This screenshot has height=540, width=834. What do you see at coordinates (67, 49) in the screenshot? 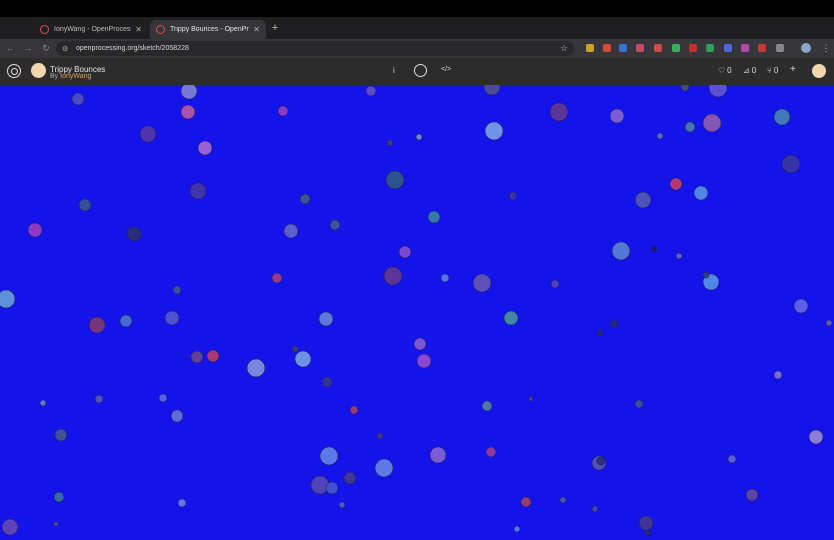
I see `site-info-icon: ⚙` at bounding box center [67, 49].